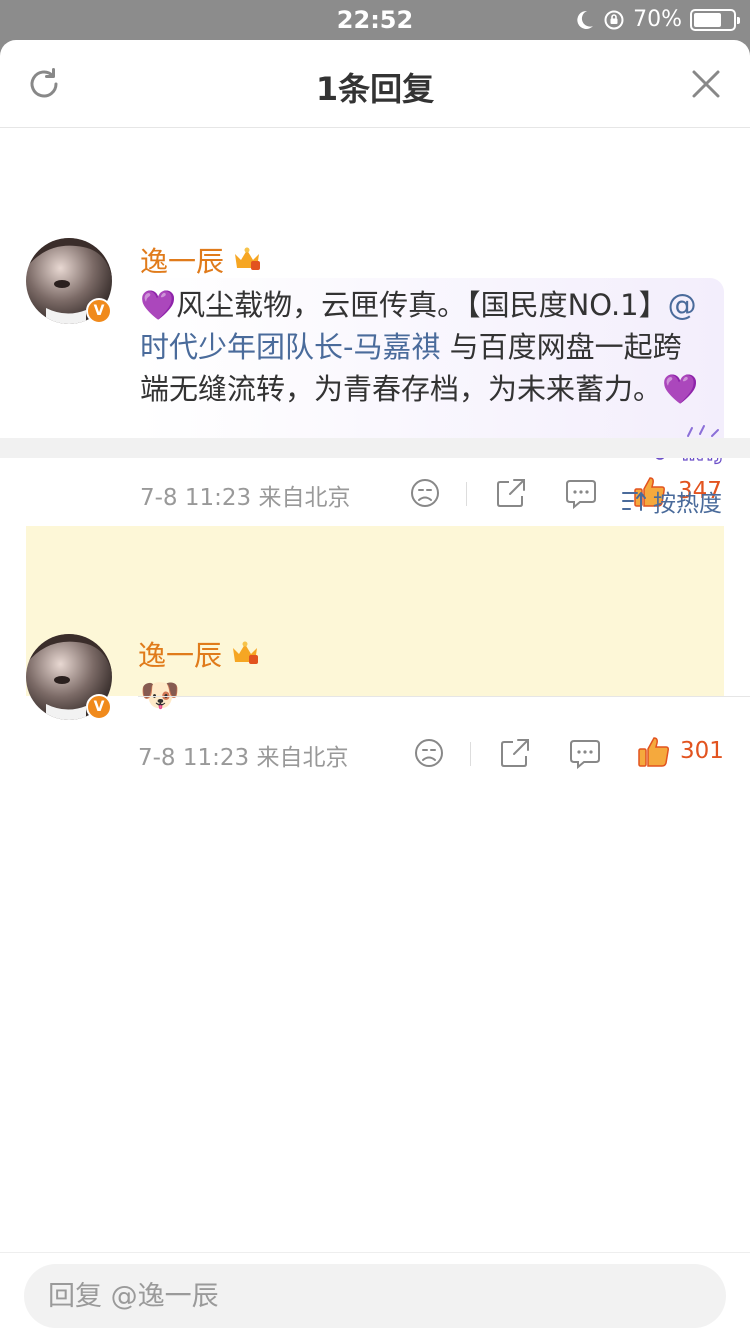 This screenshot has height=1334, width=750. Describe the element at coordinates (245, 652) in the screenshot. I see `reply-crown-badge-icon` at that location.